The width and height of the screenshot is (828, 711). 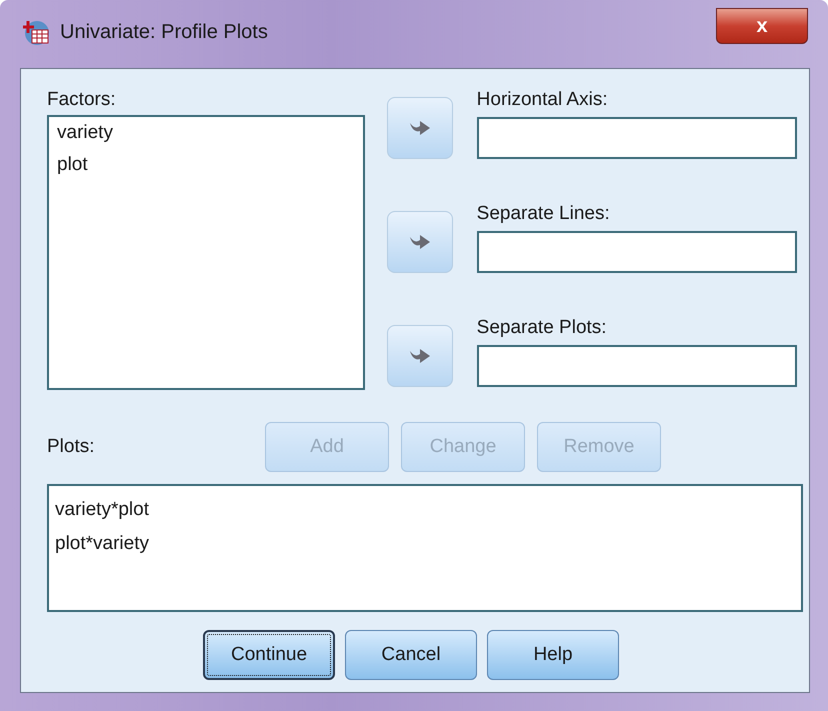 What do you see at coordinates (164, 32) in the screenshot?
I see `window-title: Univariate: Profile Plots` at bounding box center [164, 32].